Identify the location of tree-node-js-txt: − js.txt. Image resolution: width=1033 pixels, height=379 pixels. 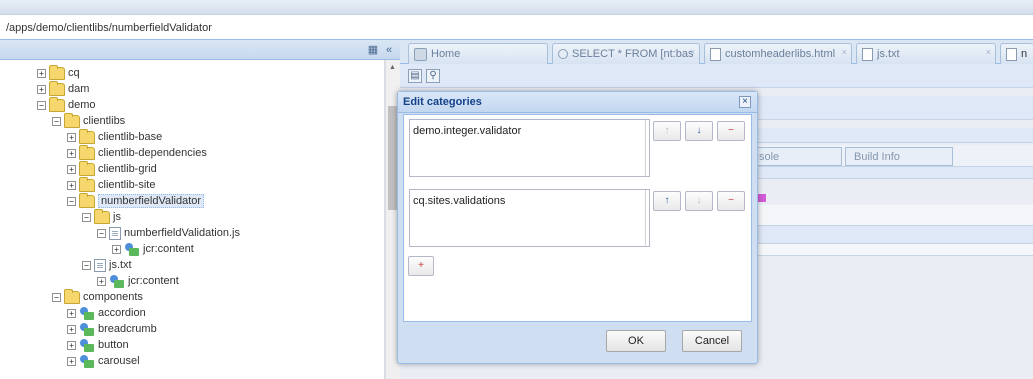
(107, 265).